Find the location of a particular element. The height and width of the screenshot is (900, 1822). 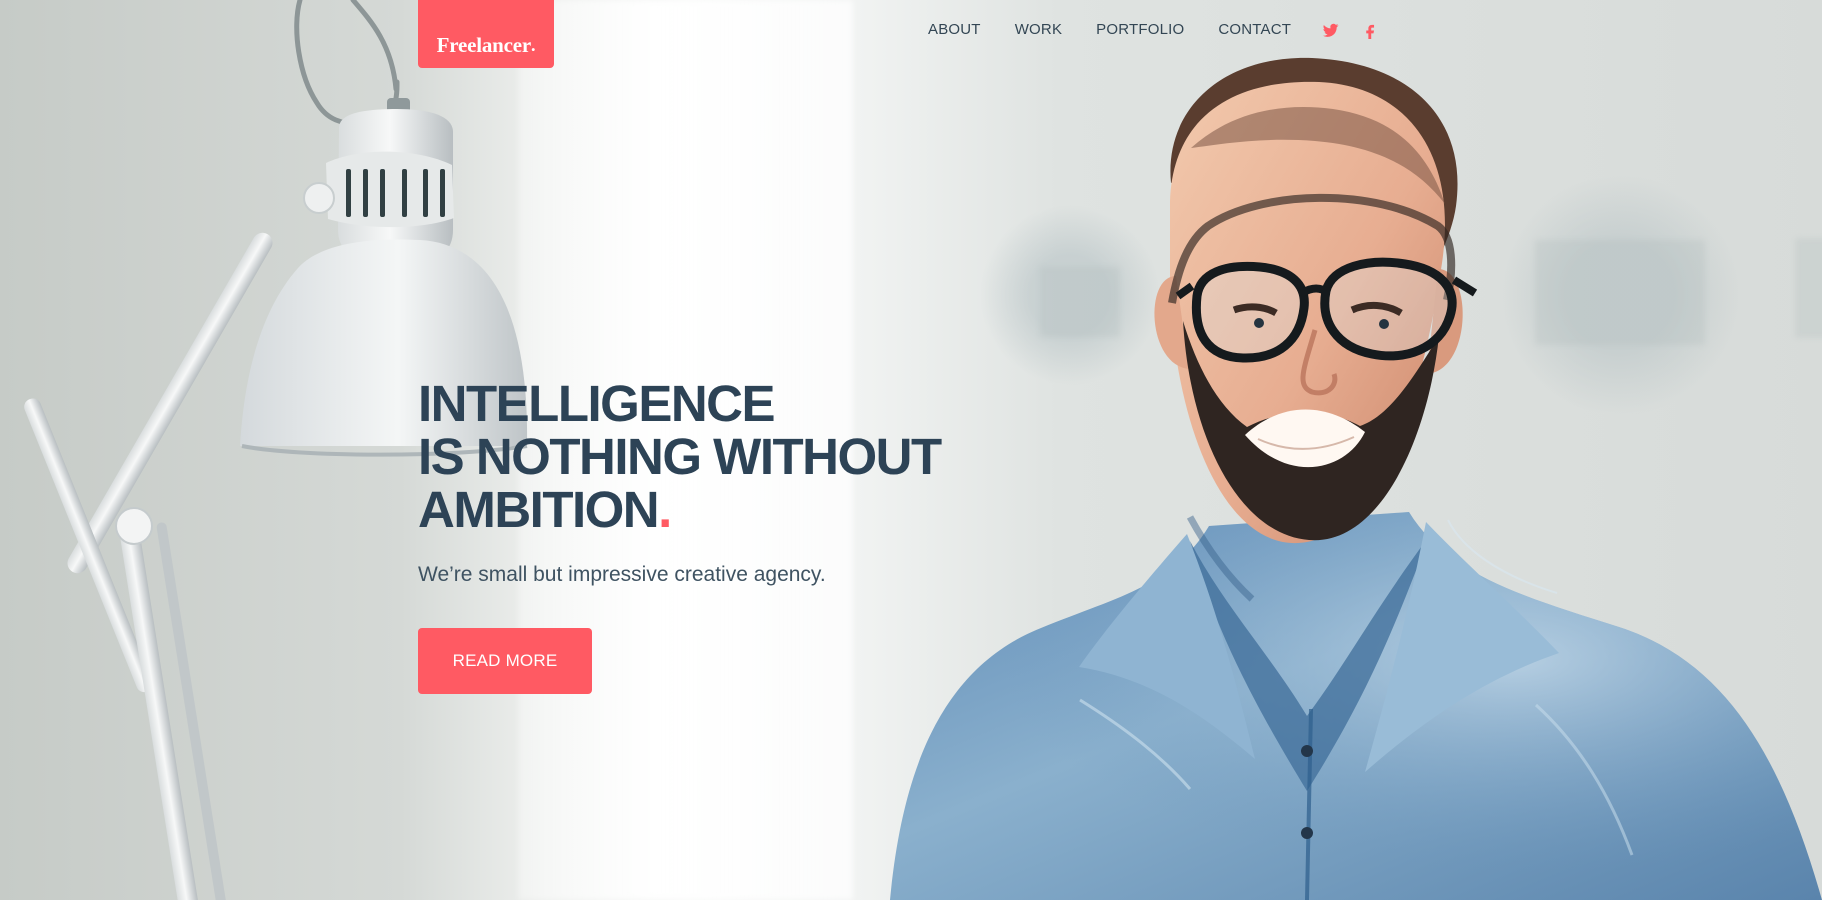

twitter-icon is located at coordinates (1330, 30).